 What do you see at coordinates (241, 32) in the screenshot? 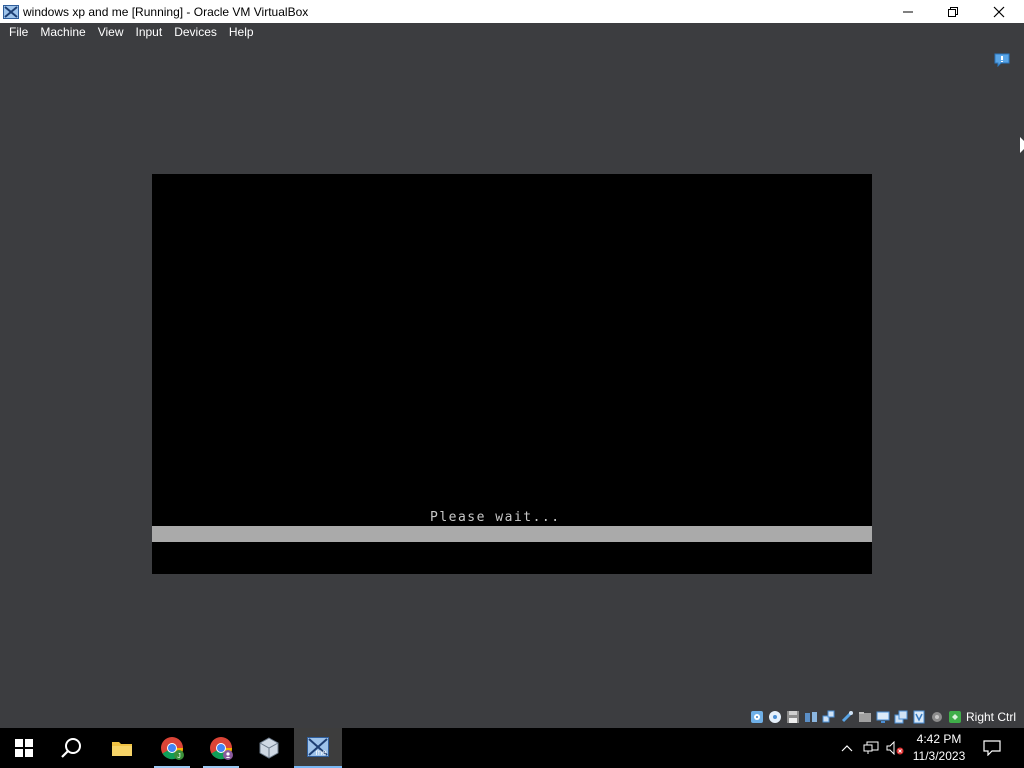
I see `menu-help: Help` at bounding box center [241, 32].